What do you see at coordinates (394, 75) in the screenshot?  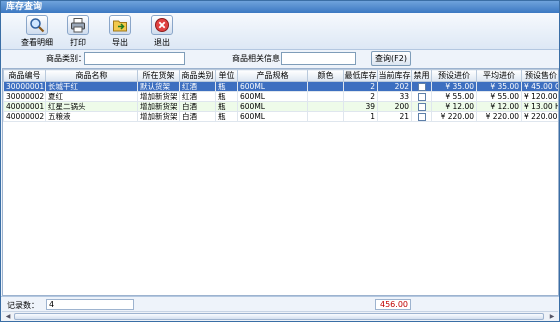 I see `column-header: 当前库存` at bounding box center [394, 75].